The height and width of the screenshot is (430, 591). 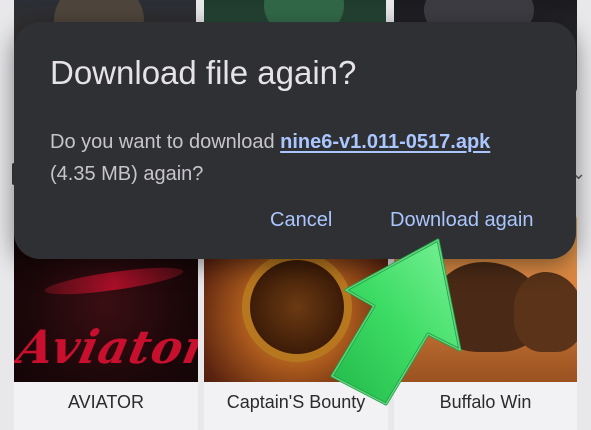 I want to click on game-title: Buffalo Win, so click(x=485, y=402).